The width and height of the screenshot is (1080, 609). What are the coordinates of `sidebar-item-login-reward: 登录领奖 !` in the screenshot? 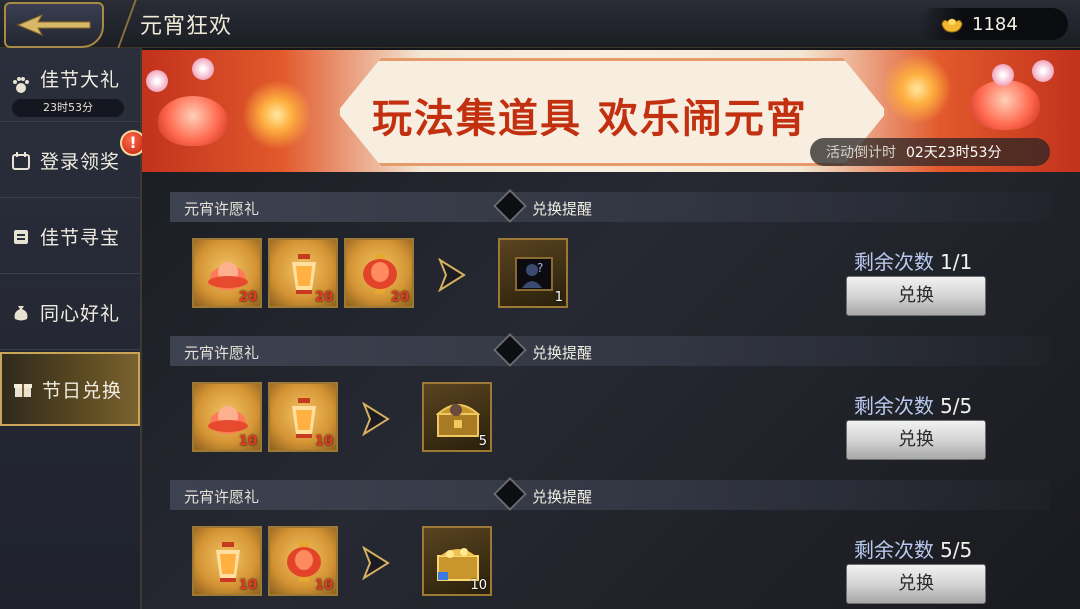 It's located at (73, 161).